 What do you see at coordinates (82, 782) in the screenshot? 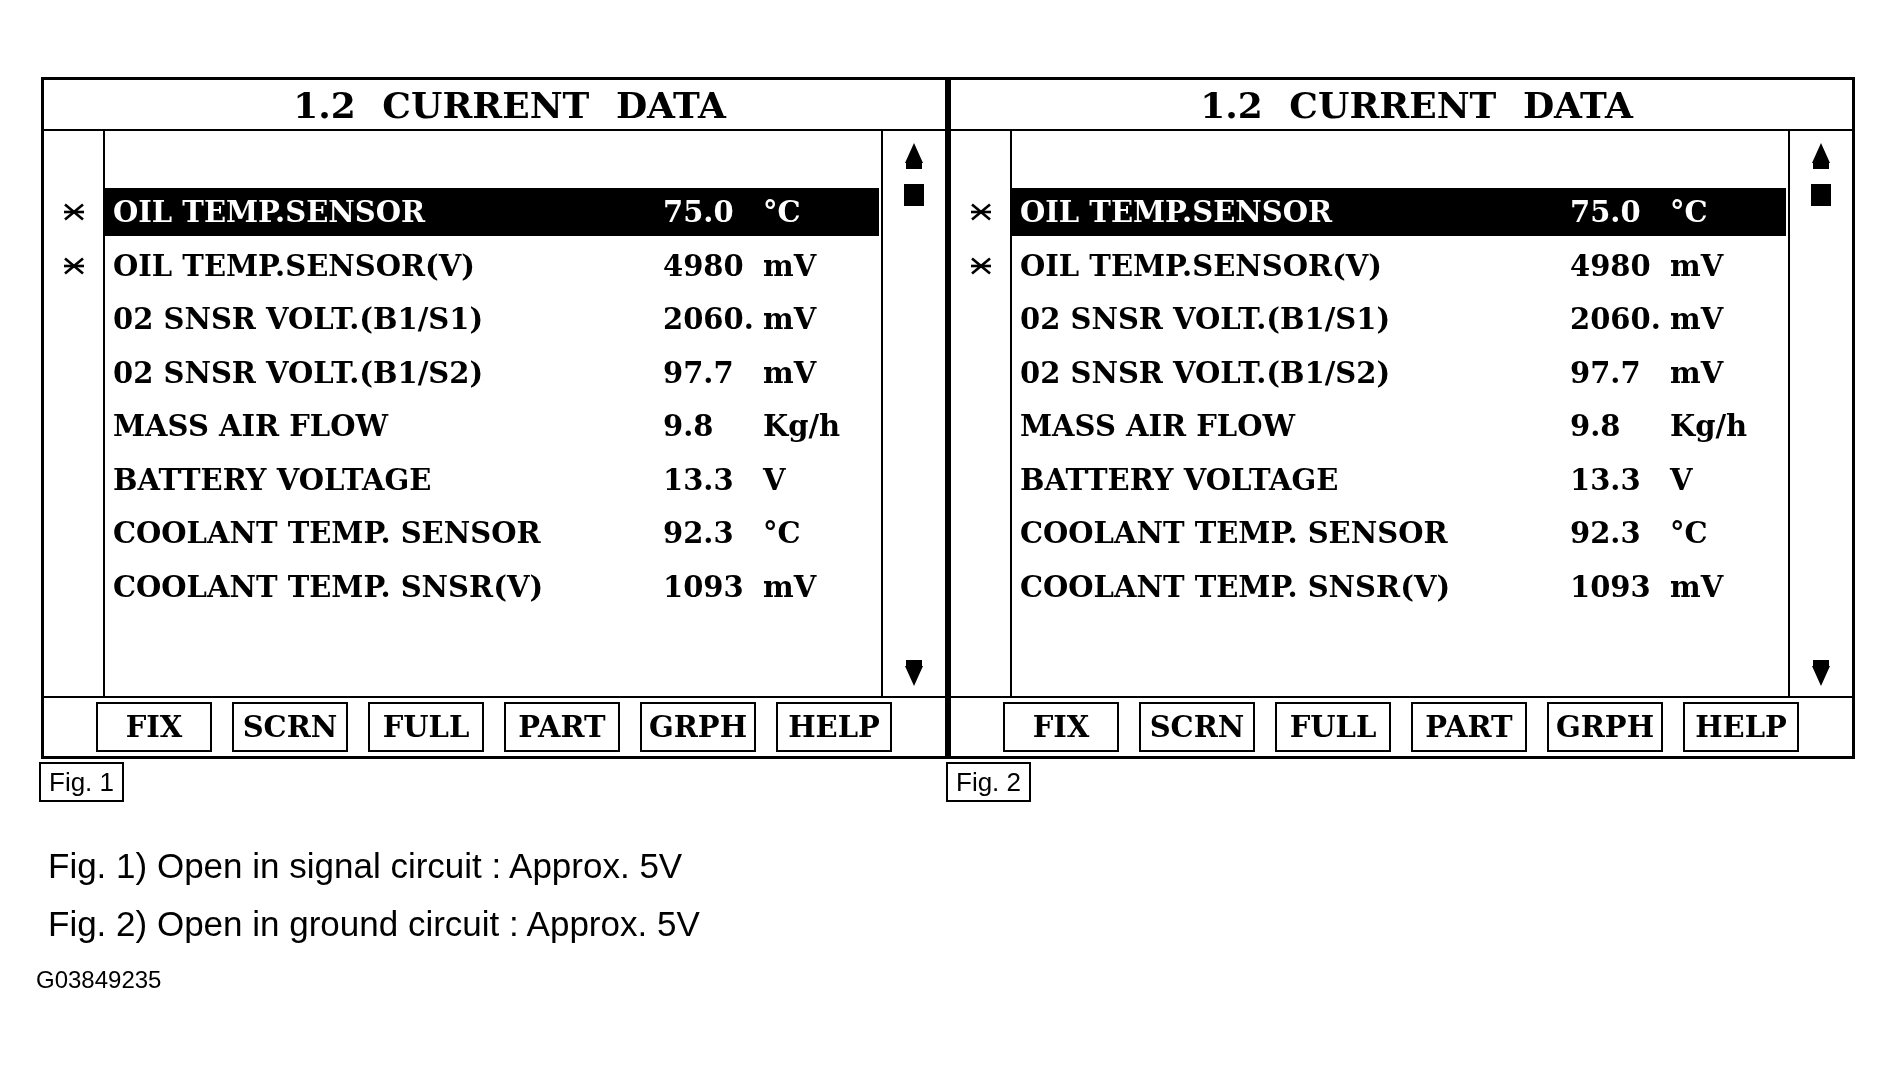
I see `figure-label: Fig. 1` at bounding box center [82, 782].